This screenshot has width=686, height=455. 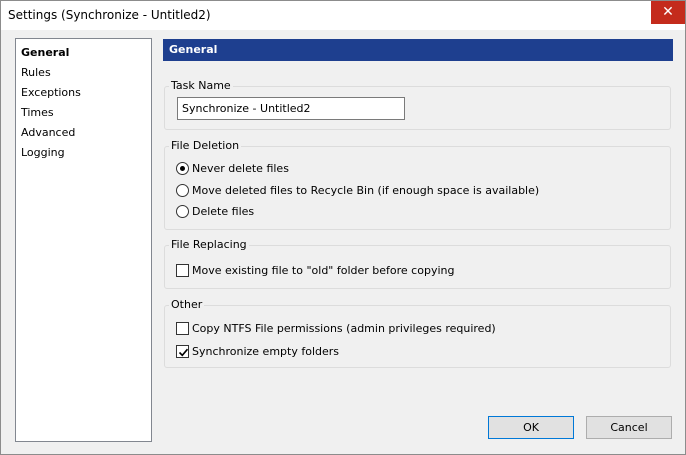 What do you see at coordinates (291, 108) in the screenshot?
I see `task-name-input: Synchronize - Untitled2` at bounding box center [291, 108].